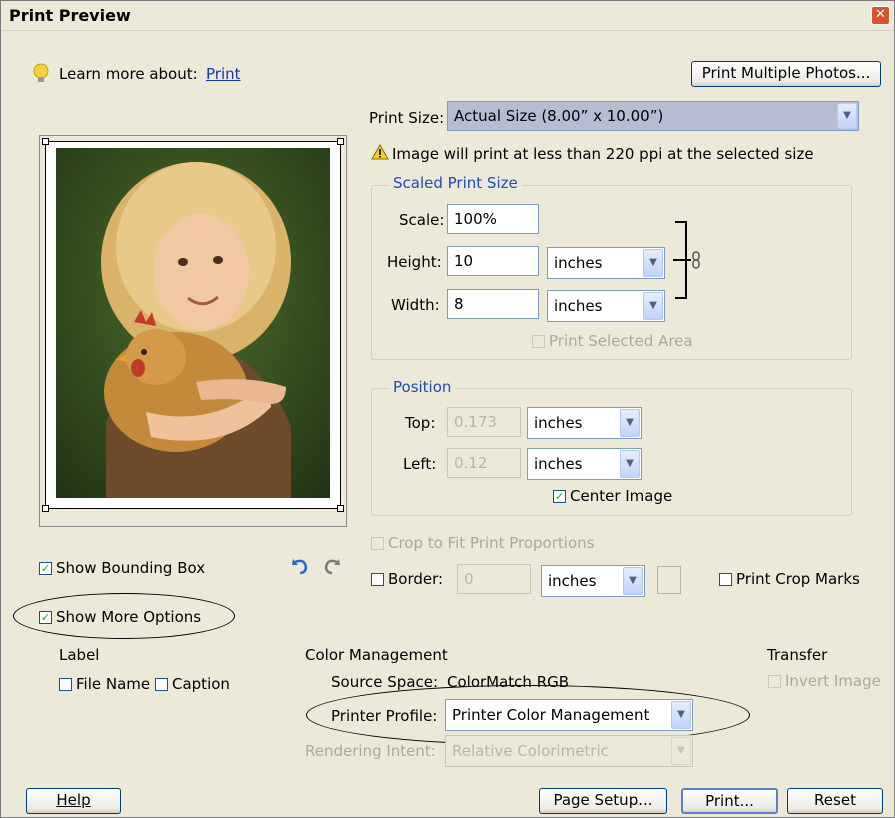 The width and height of the screenshot is (895, 818). Describe the element at coordinates (530, 751) in the screenshot. I see `rendering-intent-value: Relative Colorimetric` at that location.